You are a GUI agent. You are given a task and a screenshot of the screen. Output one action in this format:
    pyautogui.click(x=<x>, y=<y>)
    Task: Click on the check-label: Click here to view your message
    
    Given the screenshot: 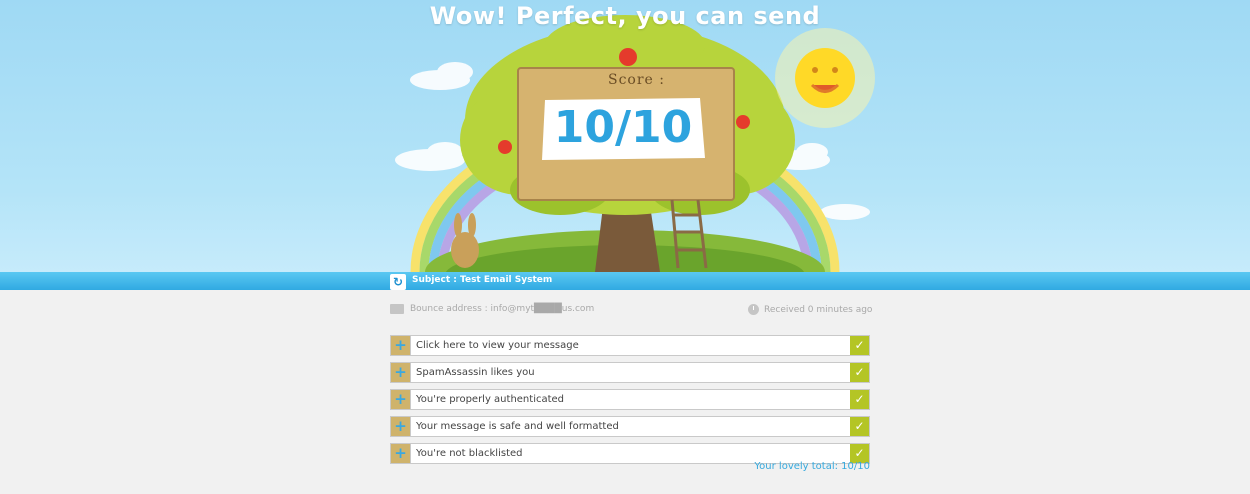 What is the action you would take?
    pyautogui.click(x=497, y=345)
    